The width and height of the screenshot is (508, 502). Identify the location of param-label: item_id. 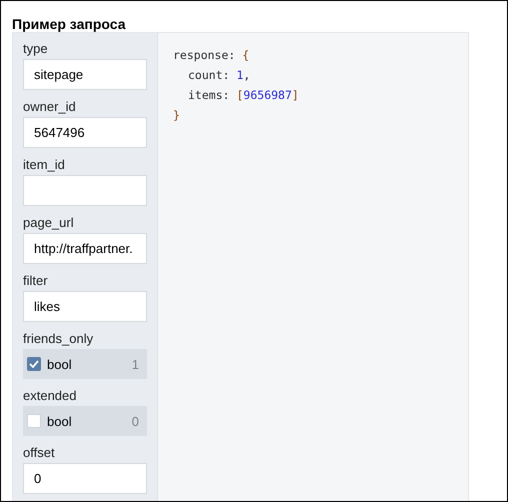
(44, 164).